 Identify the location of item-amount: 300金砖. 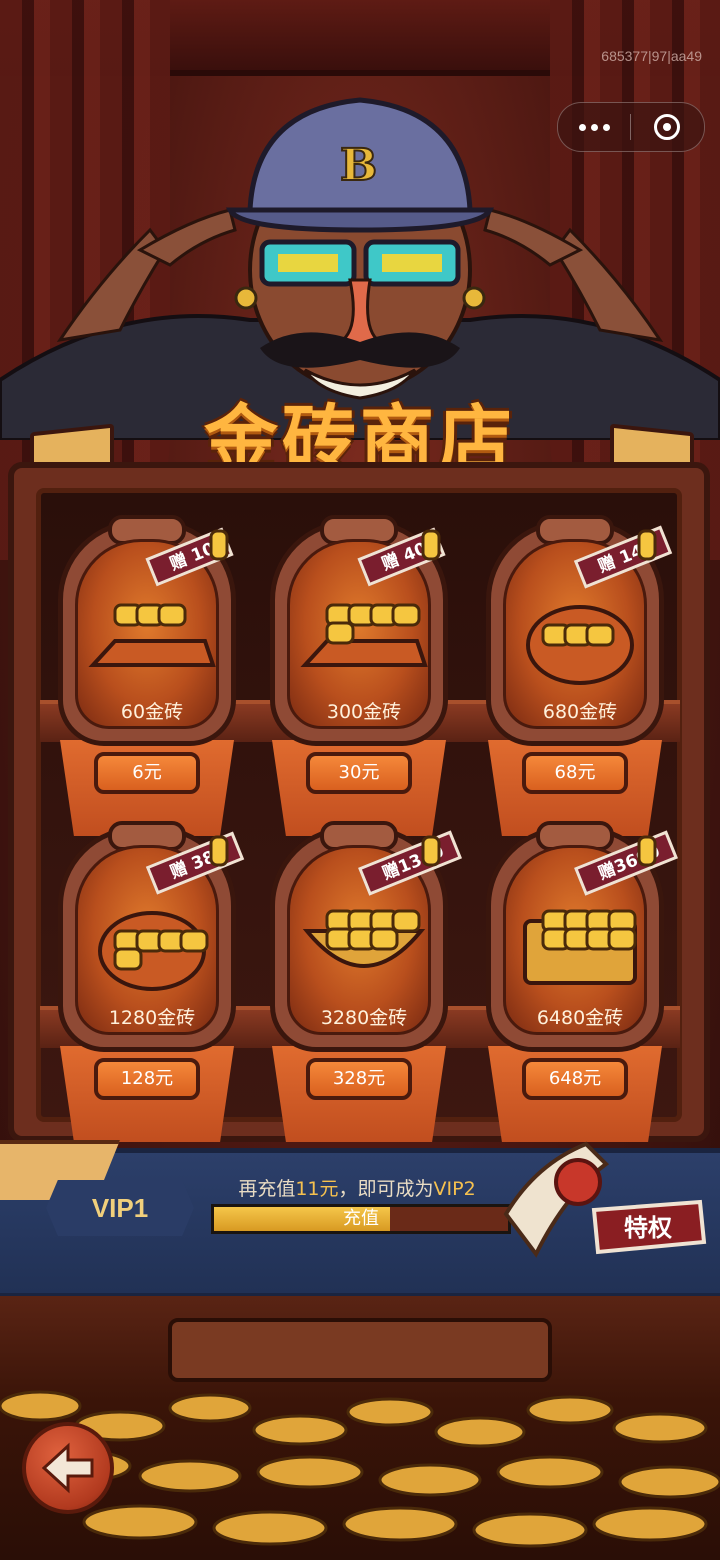
(364, 712).